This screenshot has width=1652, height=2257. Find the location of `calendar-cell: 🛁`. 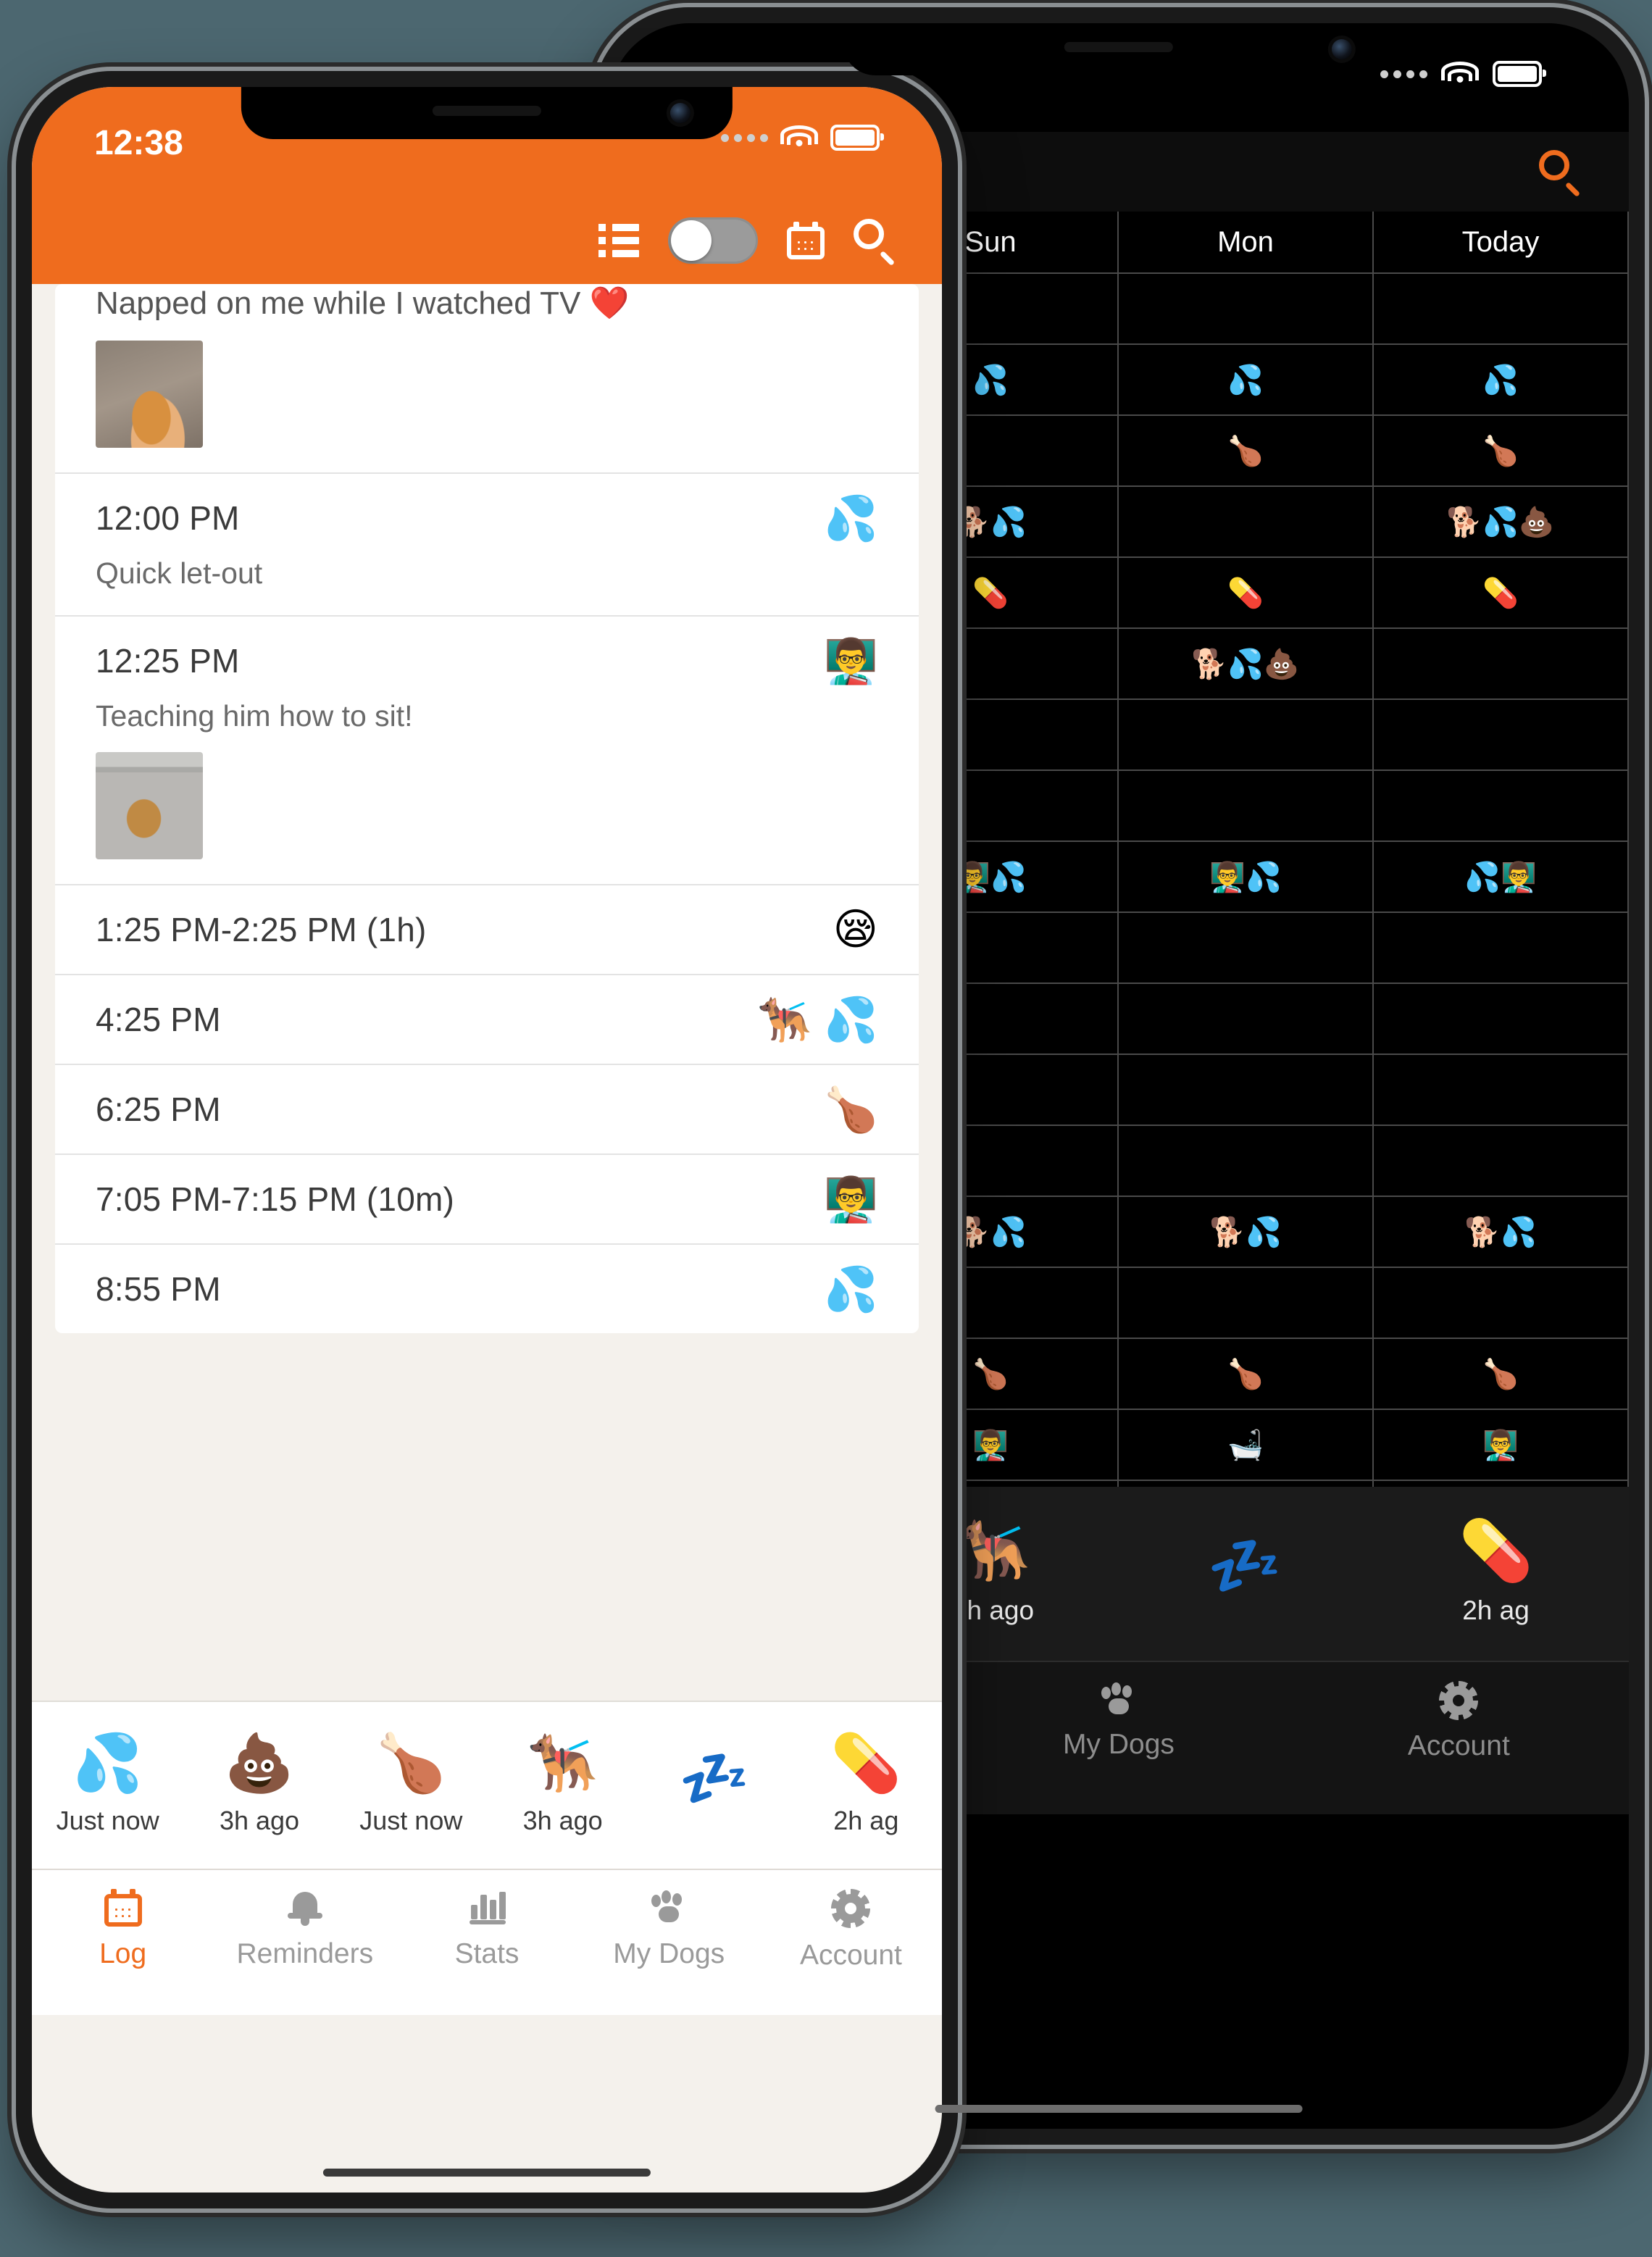

calendar-cell: 🛁 is located at coordinates (1246, 1445).